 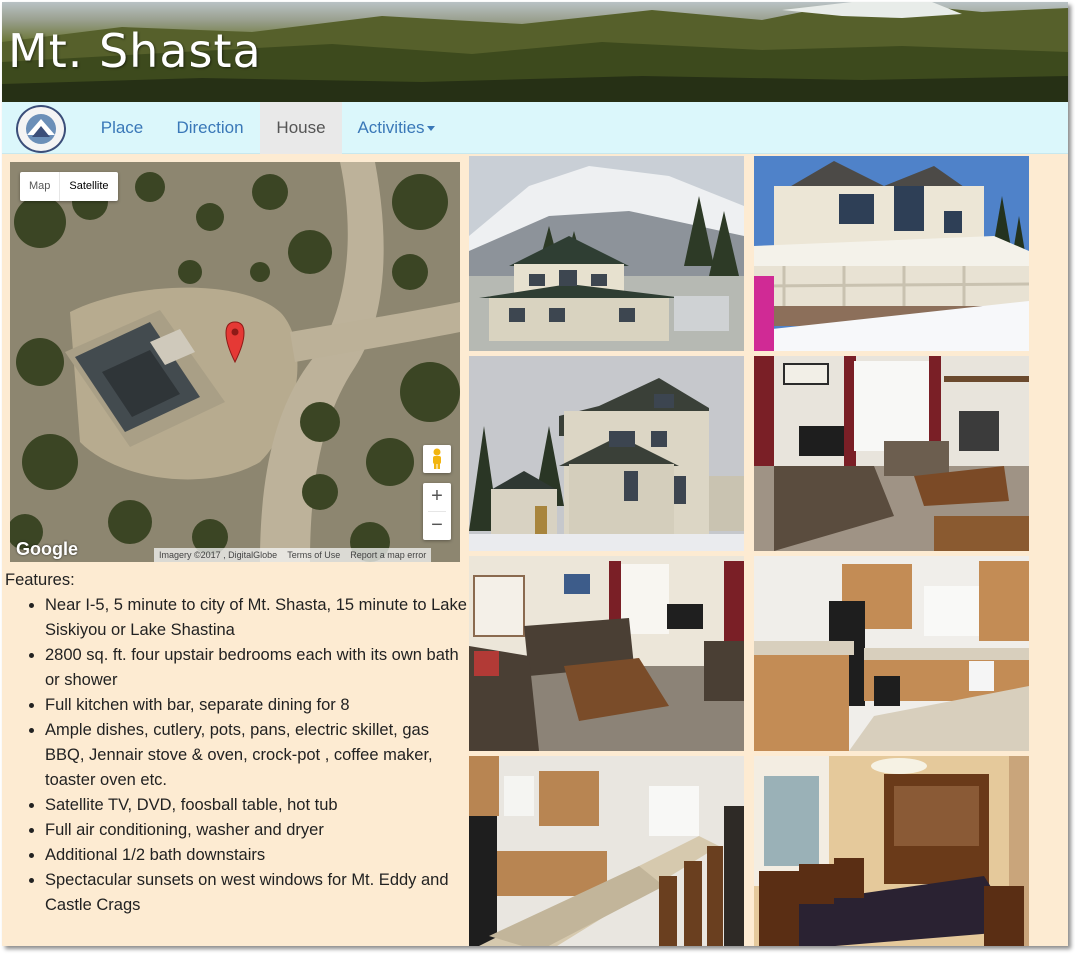 I want to click on nav-house: House, so click(x=301, y=128).